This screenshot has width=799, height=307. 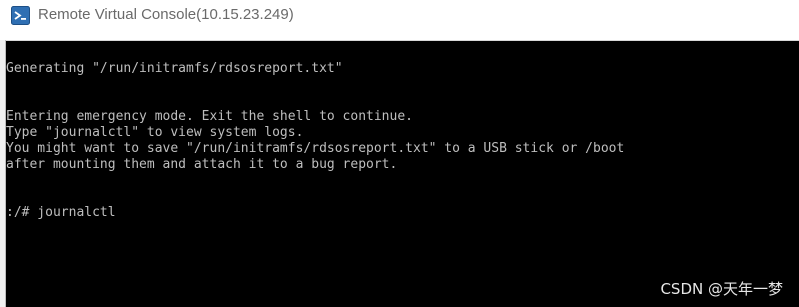 What do you see at coordinates (20, 15) in the screenshot?
I see `java-app-icon` at bounding box center [20, 15].